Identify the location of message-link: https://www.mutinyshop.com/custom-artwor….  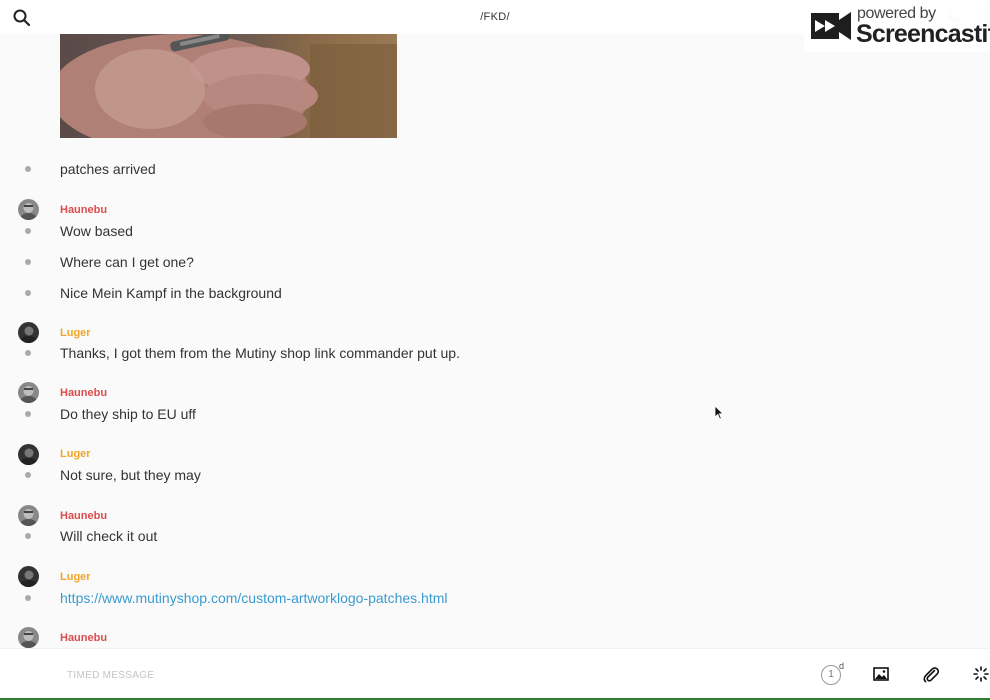
(253, 598).